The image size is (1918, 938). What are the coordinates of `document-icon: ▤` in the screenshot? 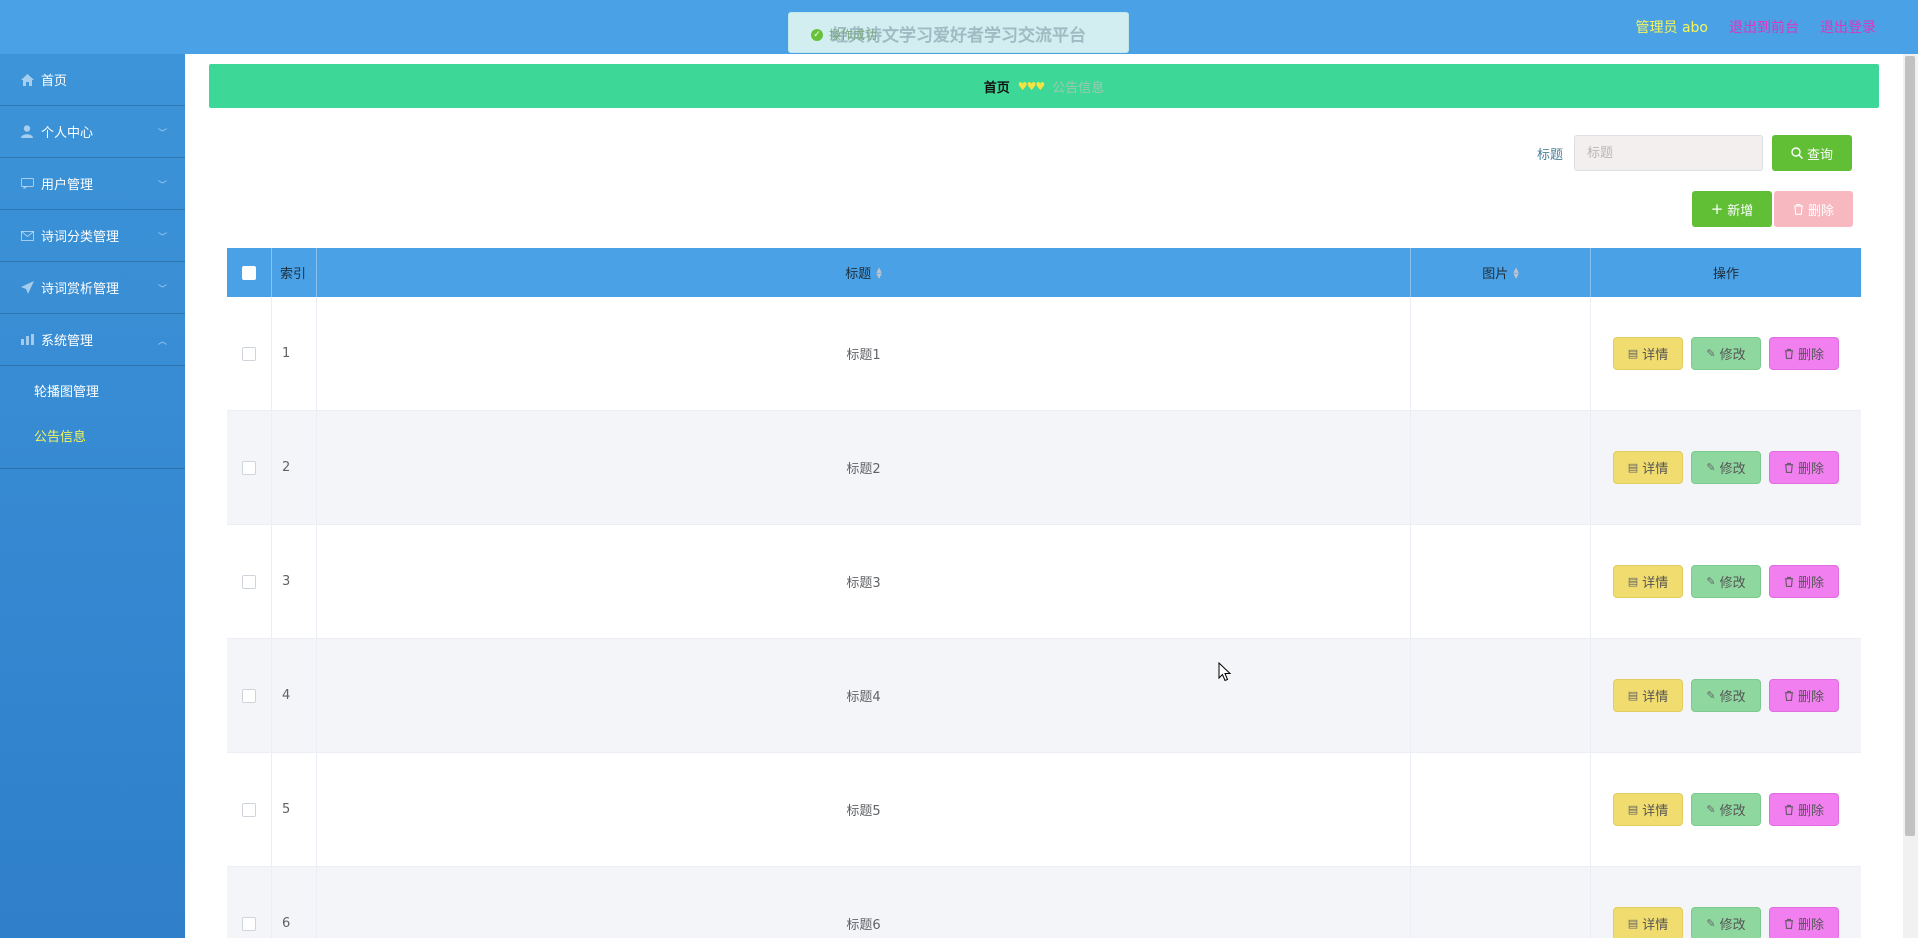 It's located at (1633, 923).